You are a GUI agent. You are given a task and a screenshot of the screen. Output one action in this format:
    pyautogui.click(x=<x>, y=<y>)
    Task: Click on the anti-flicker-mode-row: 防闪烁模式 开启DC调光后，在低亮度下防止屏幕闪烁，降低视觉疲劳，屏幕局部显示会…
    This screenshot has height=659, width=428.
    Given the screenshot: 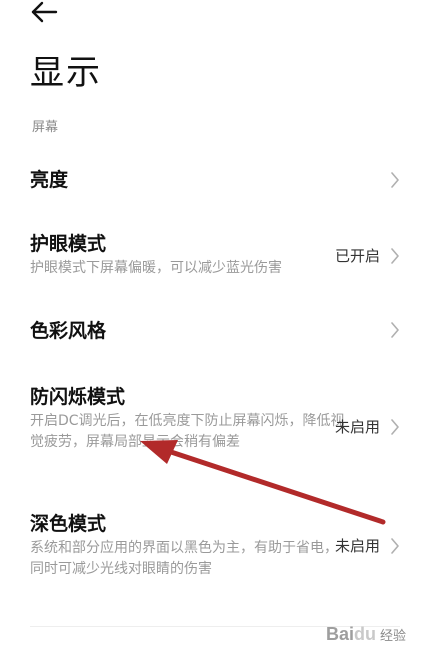 What is the action you would take?
    pyautogui.click(x=214, y=427)
    